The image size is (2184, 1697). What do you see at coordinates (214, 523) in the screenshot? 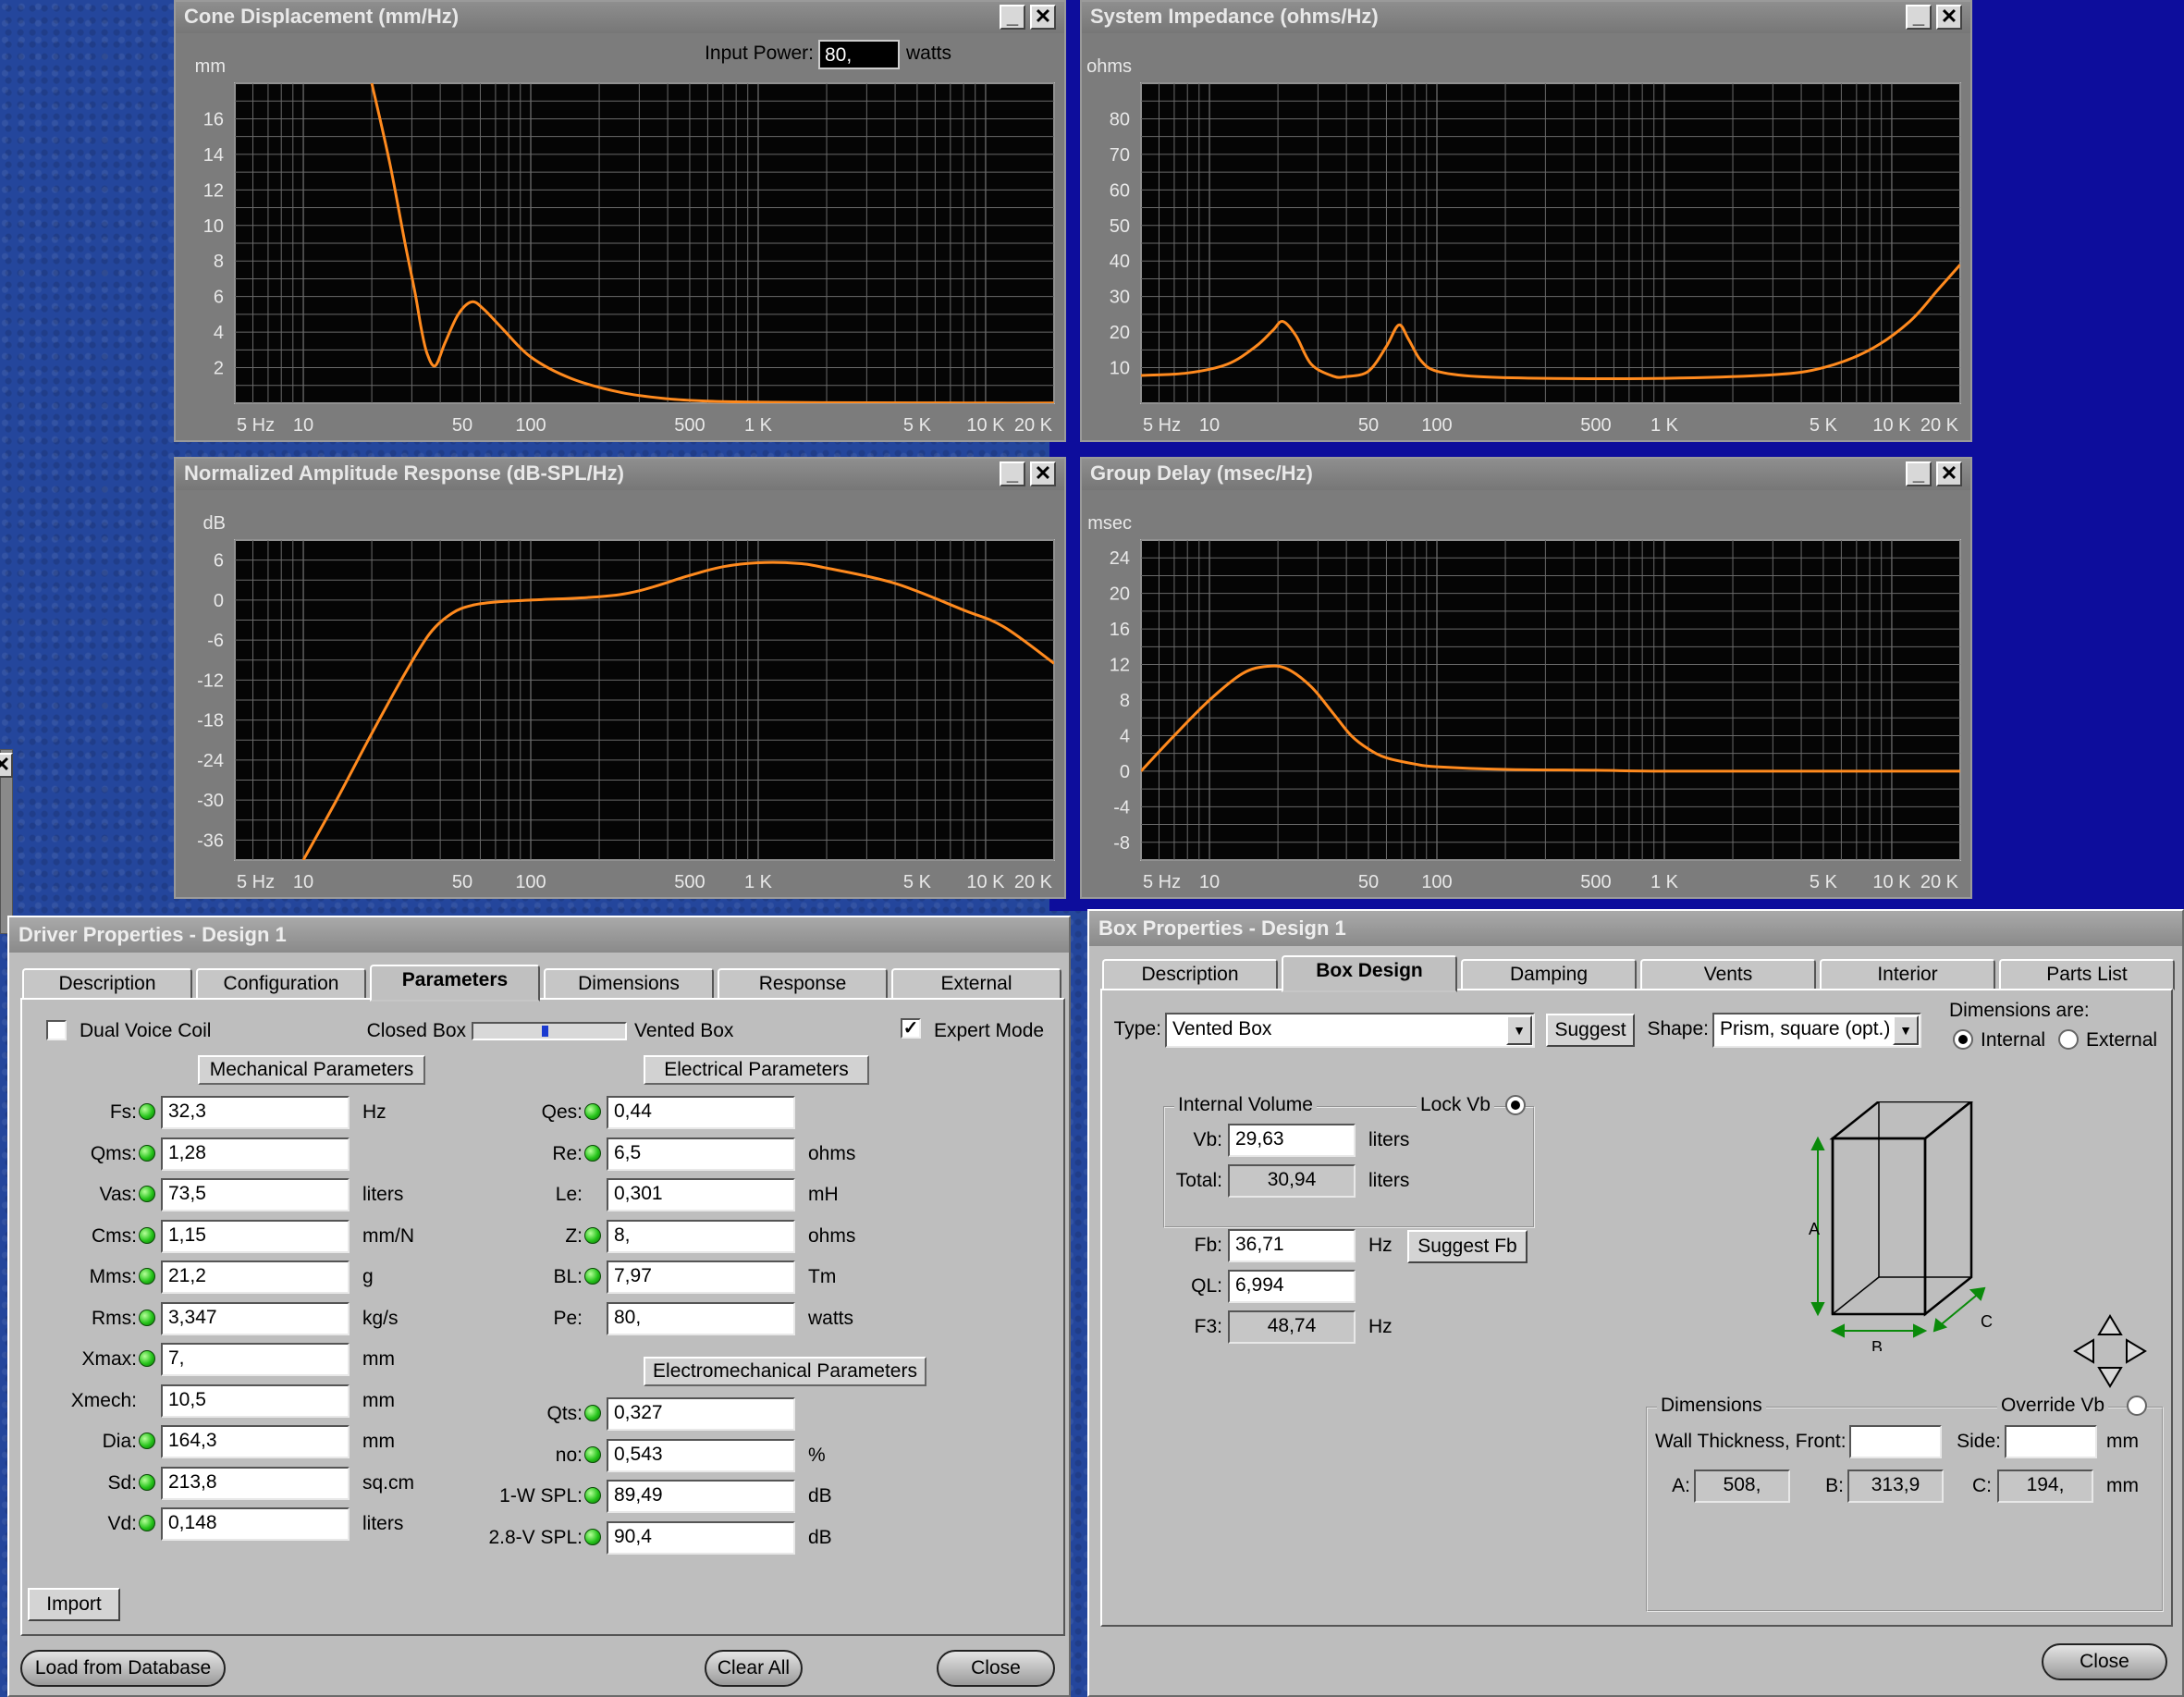
I see `y-unit-label: dB` at bounding box center [214, 523].